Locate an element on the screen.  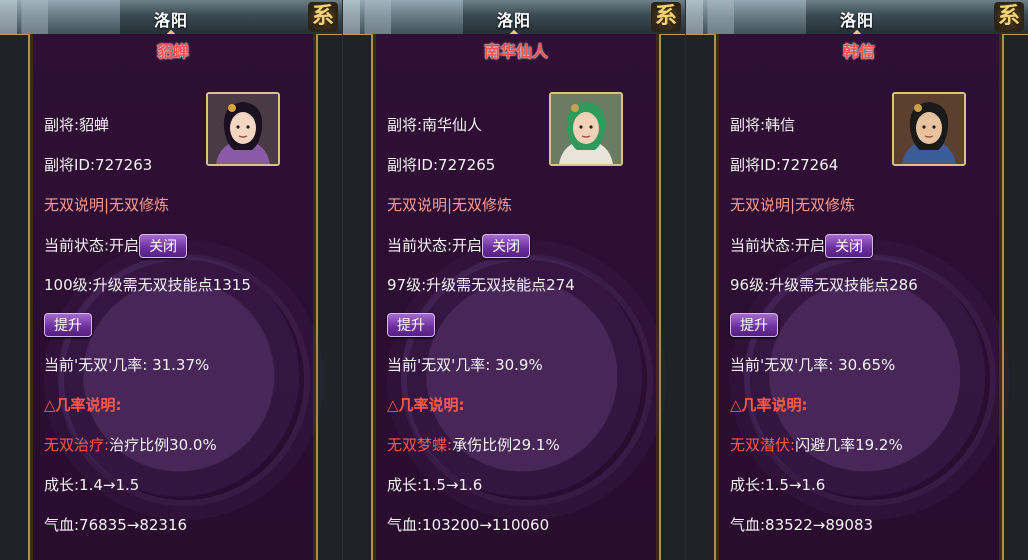
hp-stat: 气血:76835→82316 is located at coordinates (116, 525).